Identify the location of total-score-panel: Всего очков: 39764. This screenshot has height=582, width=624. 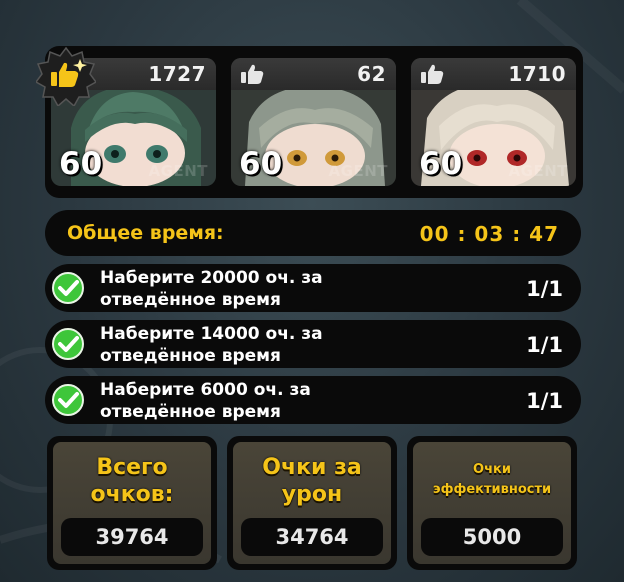
(132, 503).